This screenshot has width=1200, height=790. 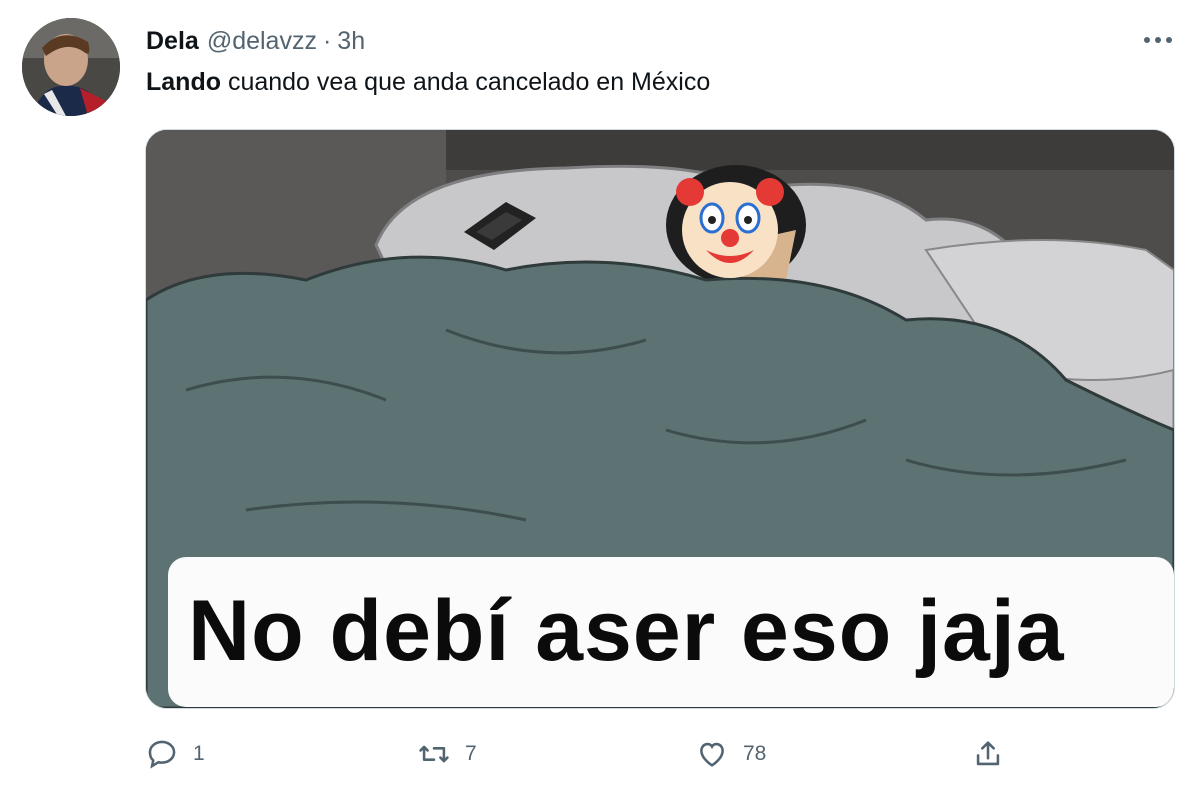 What do you see at coordinates (183, 82) in the screenshot?
I see `tweet-text-mention: Lando` at bounding box center [183, 82].